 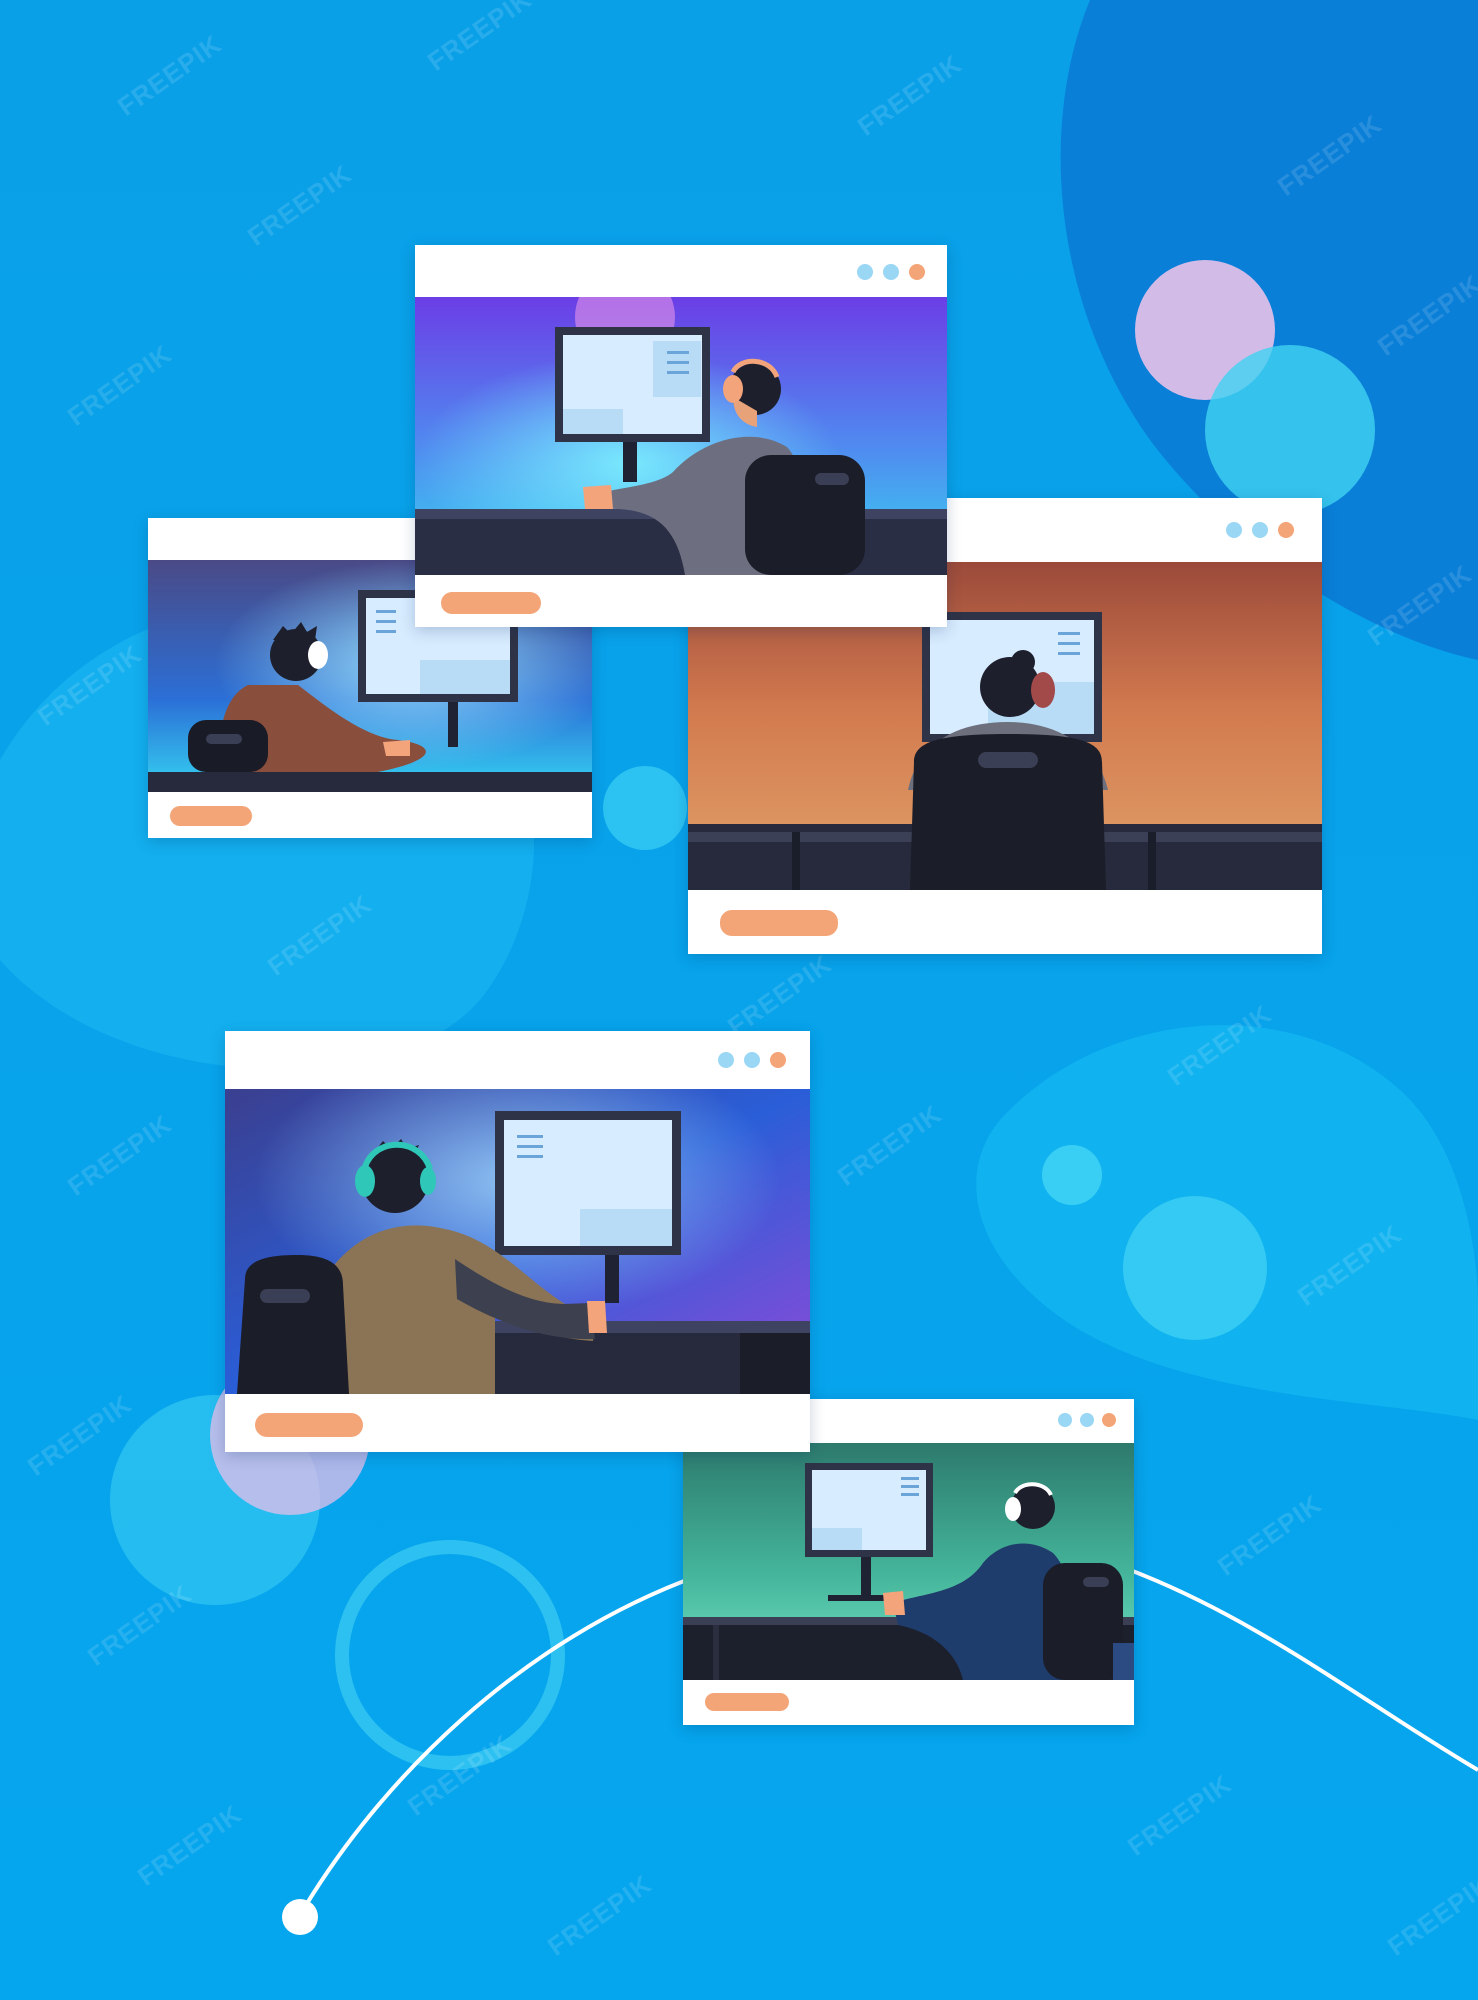 I want to click on cyan-bubble-top, so click(x=1290, y=430).